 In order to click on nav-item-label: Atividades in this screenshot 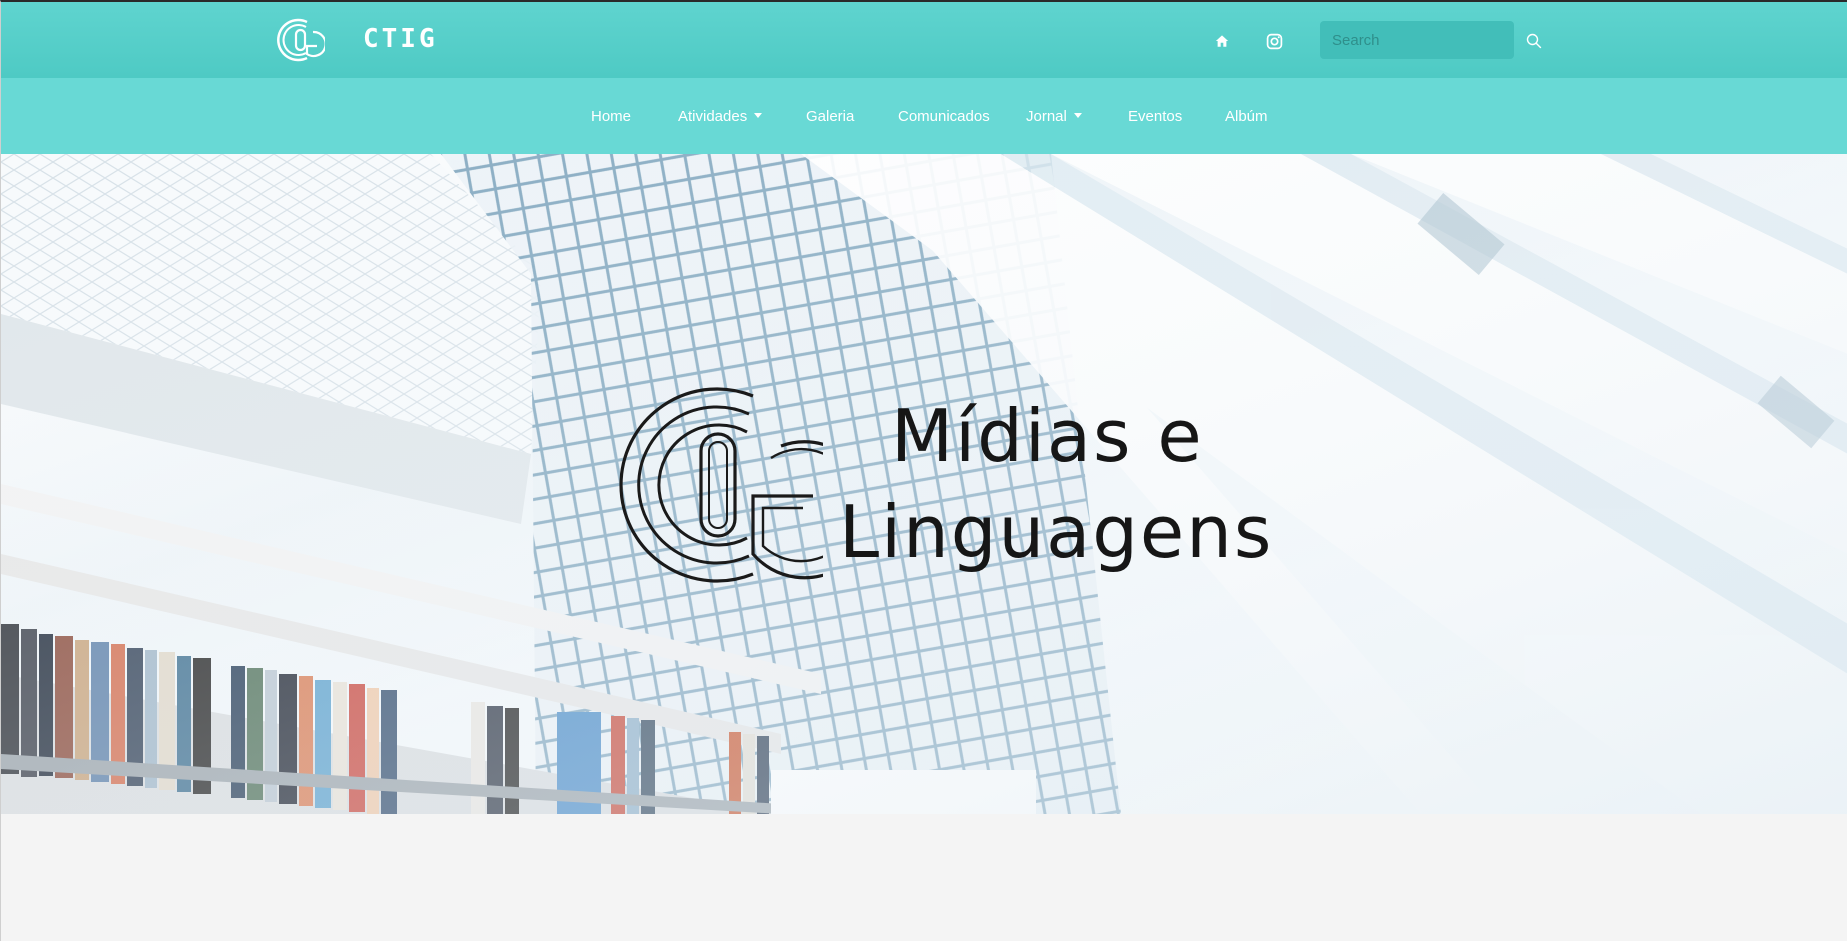, I will do `click(713, 116)`.